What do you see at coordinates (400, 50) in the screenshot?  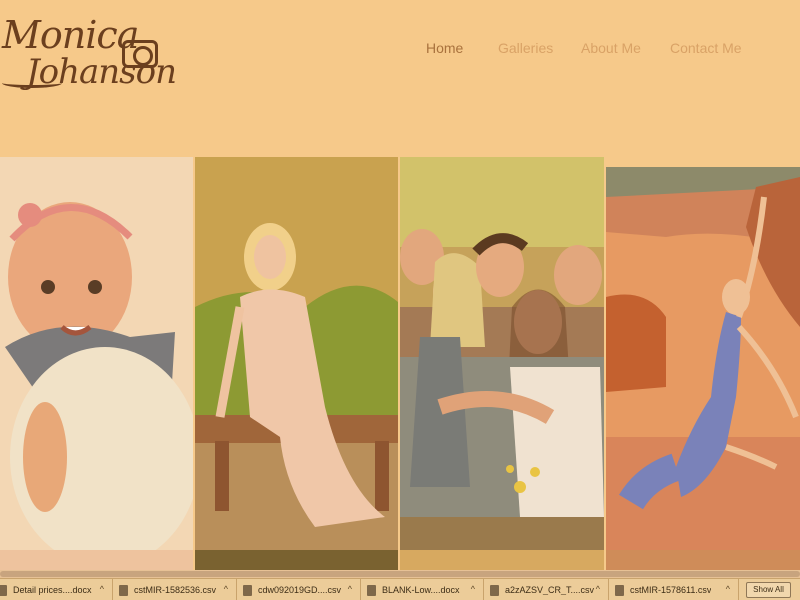 I see `main-nav: Home Galleries About Me Contact Me` at bounding box center [400, 50].